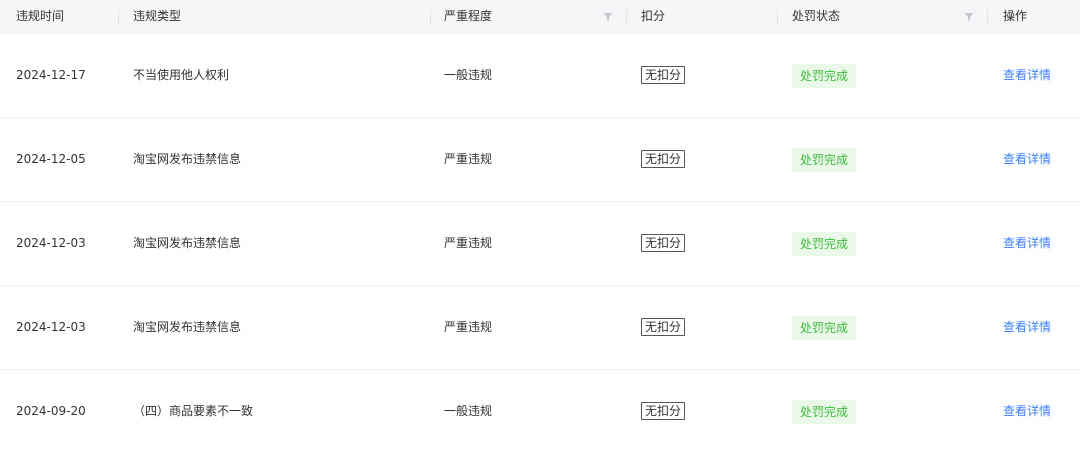 This screenshot has width=1080, height=453. Describe the element at coordinates (51, 75) in the screenshot. I see `violation-time: 2024-12-17` at that location.